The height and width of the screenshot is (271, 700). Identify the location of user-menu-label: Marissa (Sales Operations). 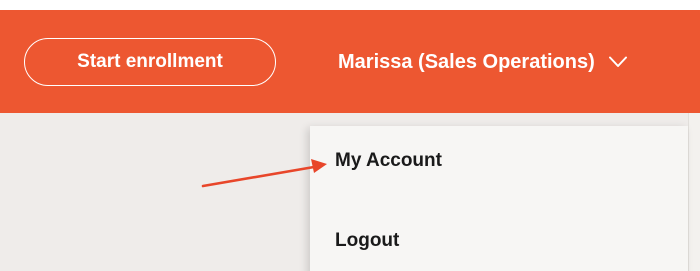
(466, 61).